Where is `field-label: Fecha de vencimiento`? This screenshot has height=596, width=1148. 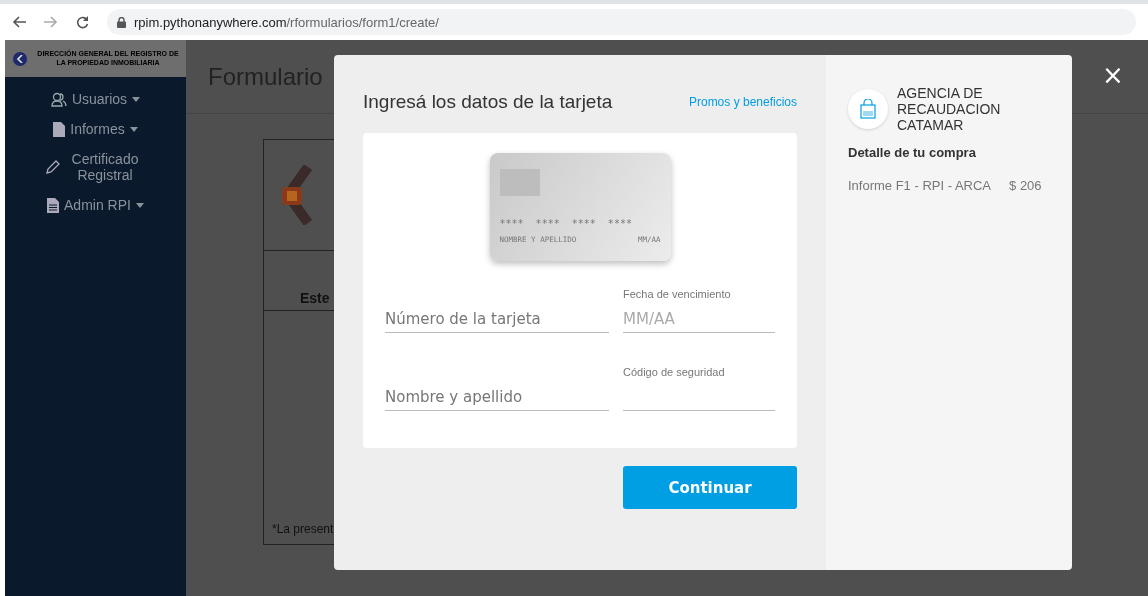 field-label: Fecha de vencimiento is located at coordinates (677, 294).